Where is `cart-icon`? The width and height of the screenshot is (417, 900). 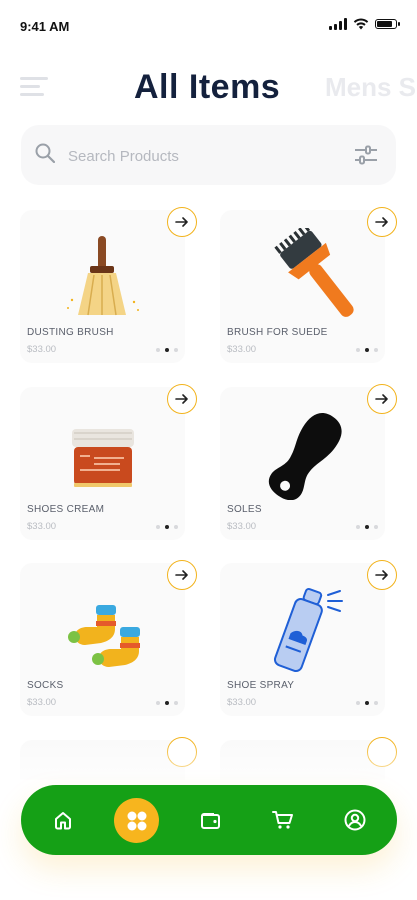 cart-icon is located at coordinates (282, 820).